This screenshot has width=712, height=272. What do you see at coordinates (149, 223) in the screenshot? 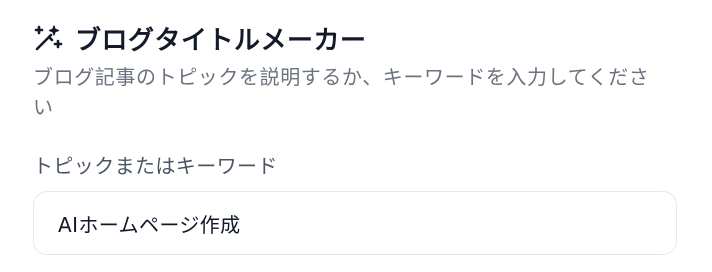
I see `topic-input-value: AIホームページ作成` at bounding box center [149, 223].